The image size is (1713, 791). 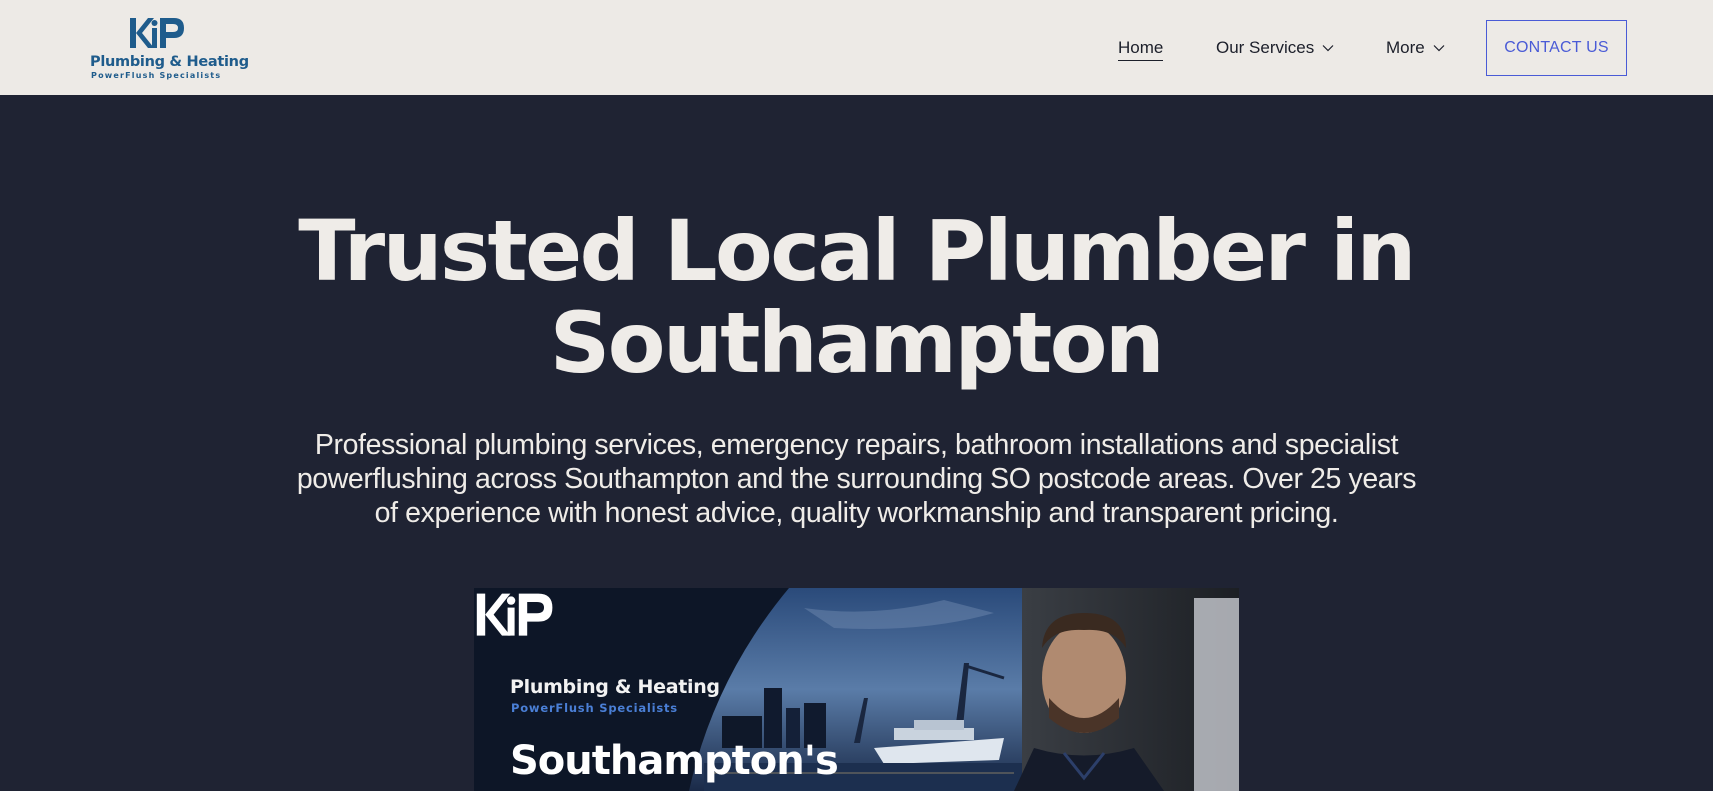 I want to click on nav-home: Home, so click(x=1141, y=49).